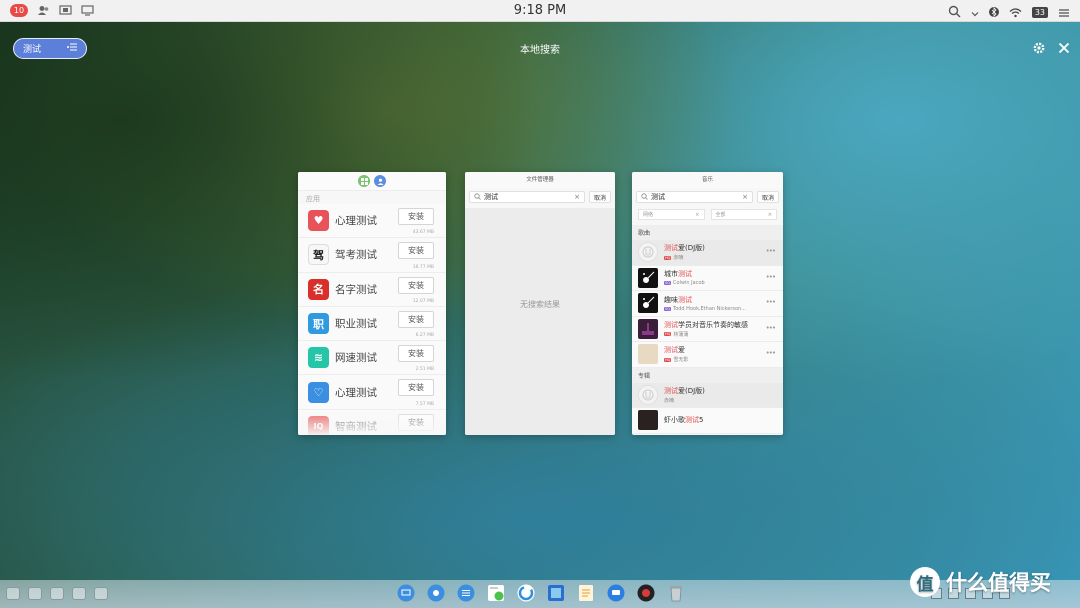 This screenshot has width=1080, height=608. Describe the element at coordinates (356, 289) in the screenshot. I see `app-name: 名字测试` at that location.